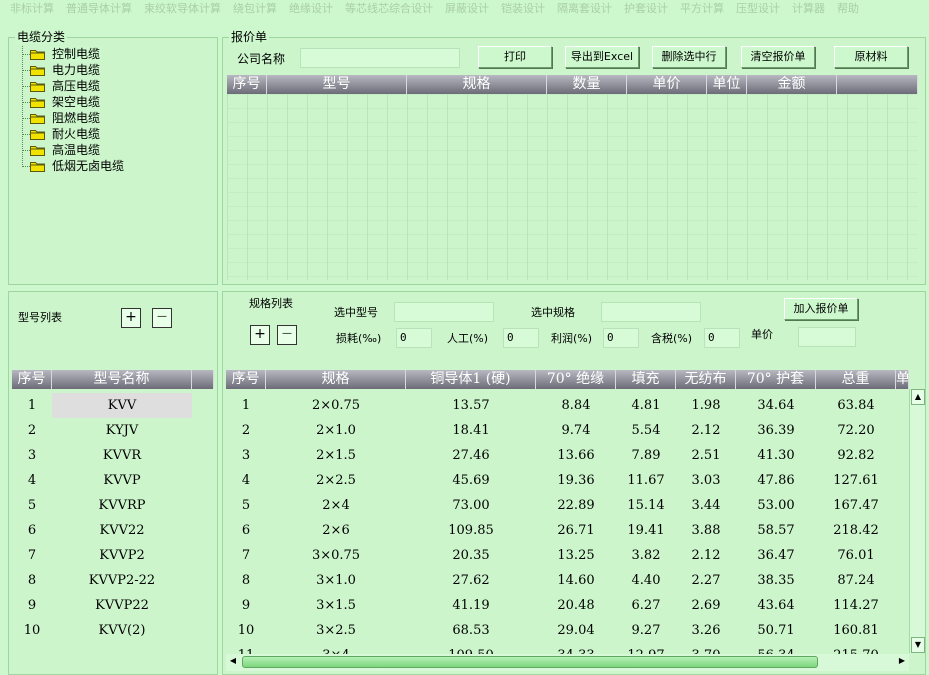 The image size is (929, 675). Describe the element at coordinates (706, 379) in the screenshot. I see `spec-column-header: 无纺布` at that location.